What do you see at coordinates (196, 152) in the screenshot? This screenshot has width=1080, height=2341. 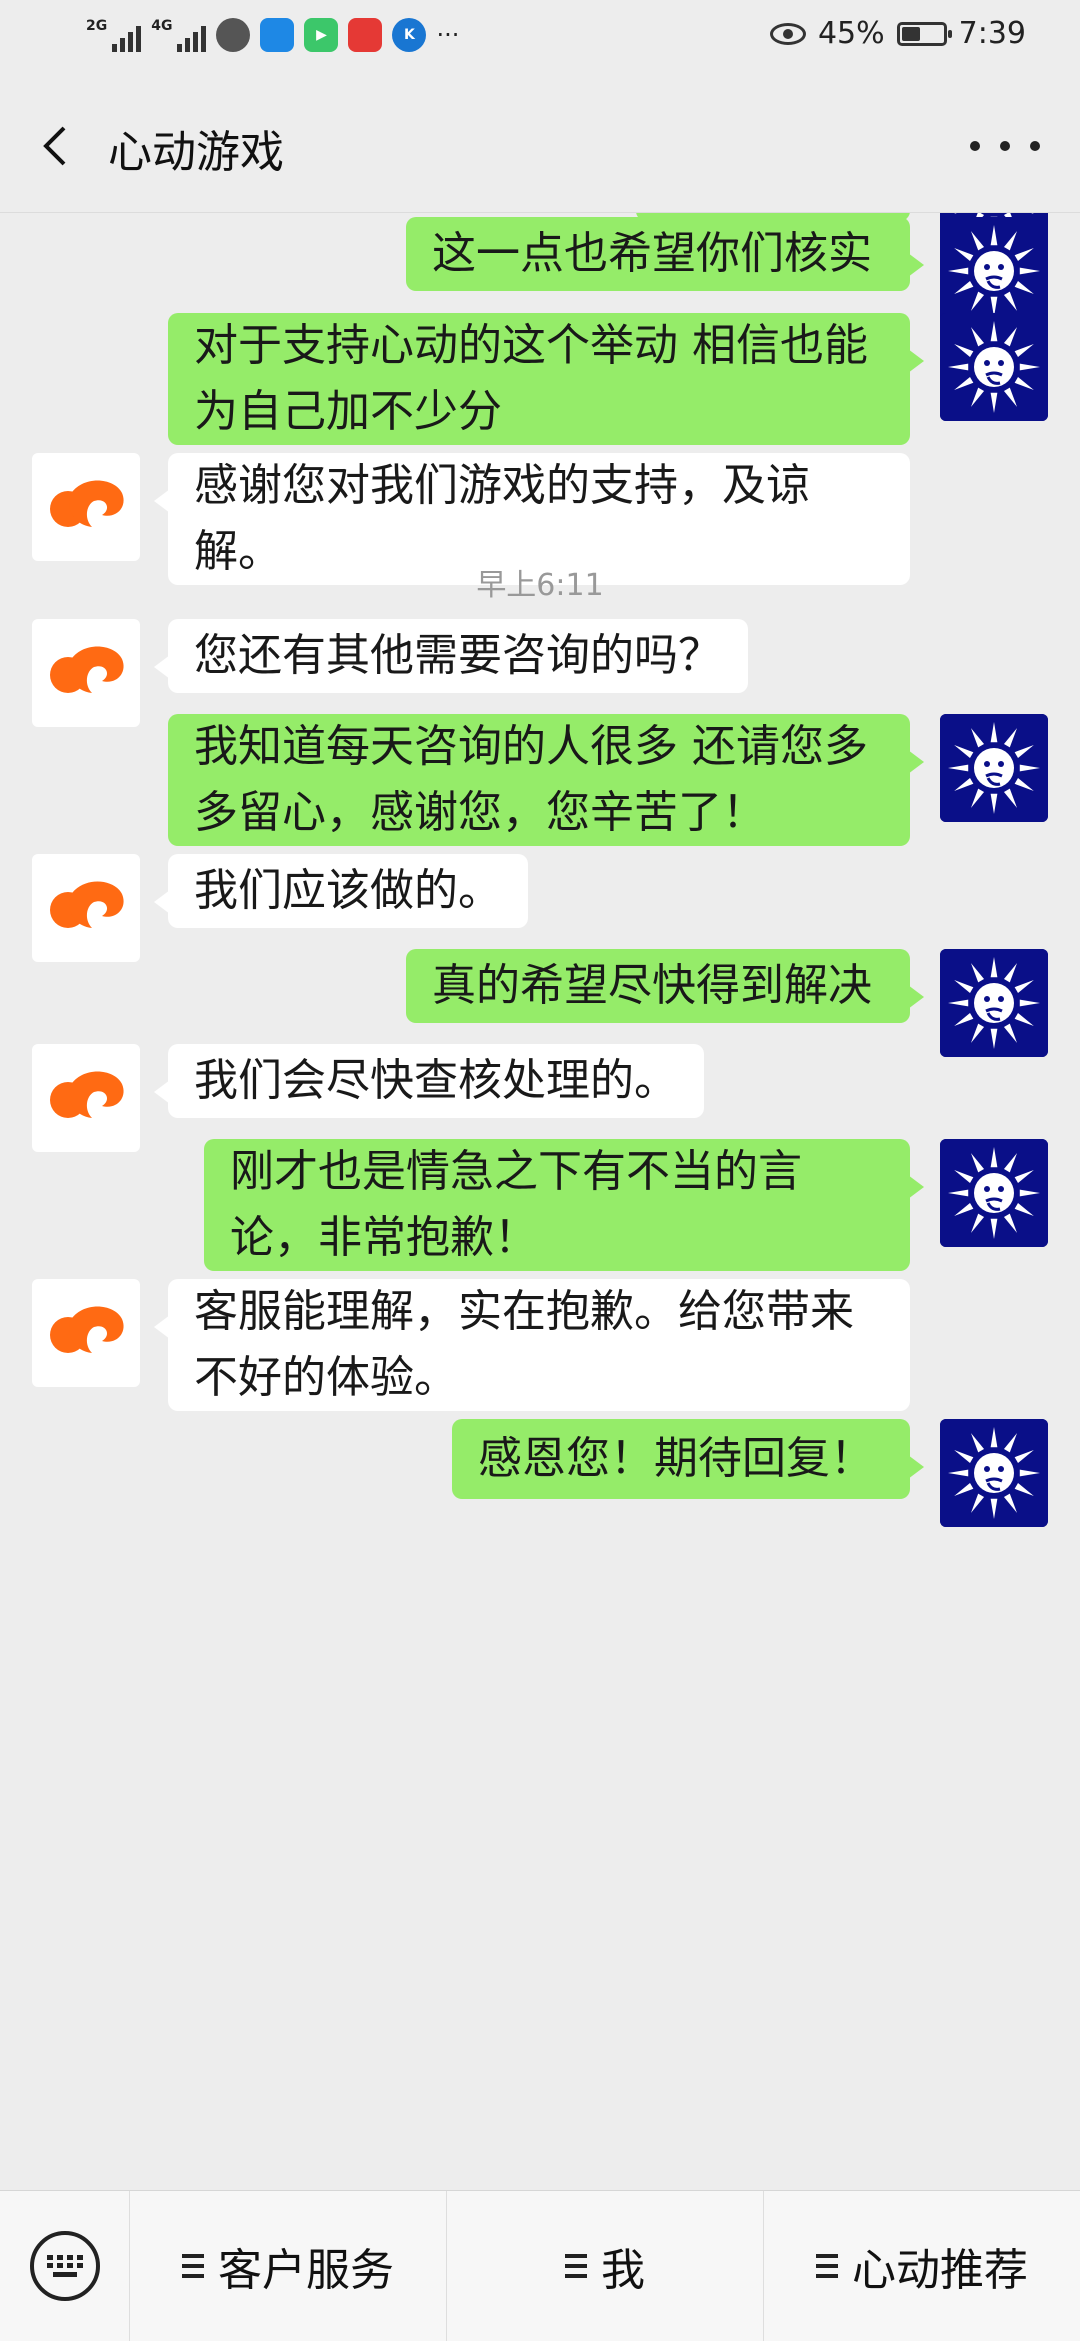 I see `chat-title: 心动游戏` at bounding box center [196, 152].